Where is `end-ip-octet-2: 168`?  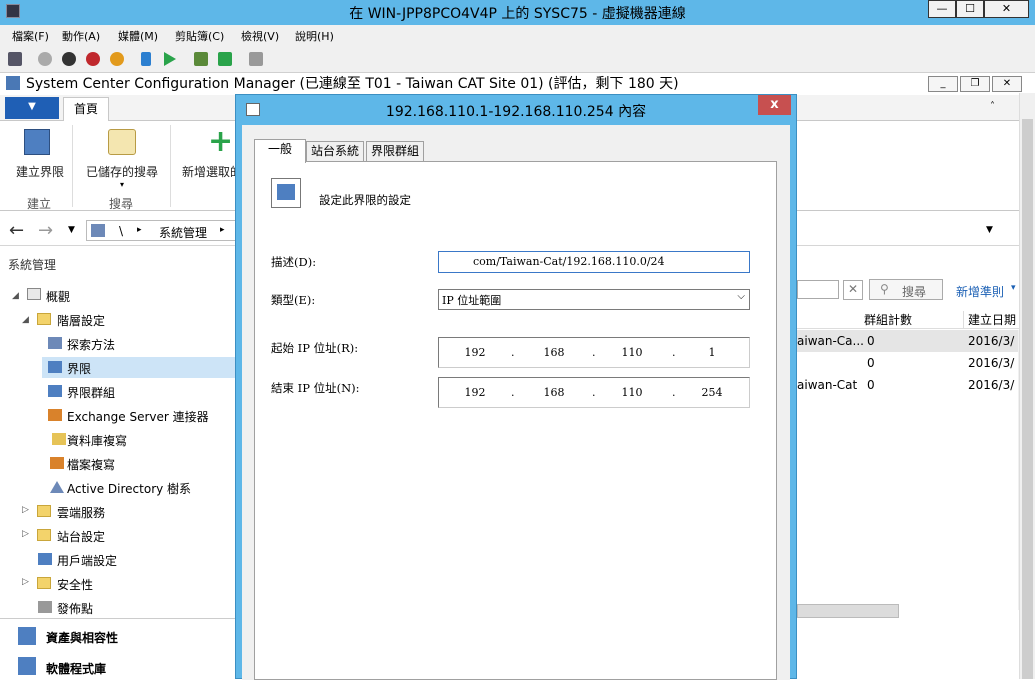 end-ip-octet-2: 168 is located at coordinates (554, 392).